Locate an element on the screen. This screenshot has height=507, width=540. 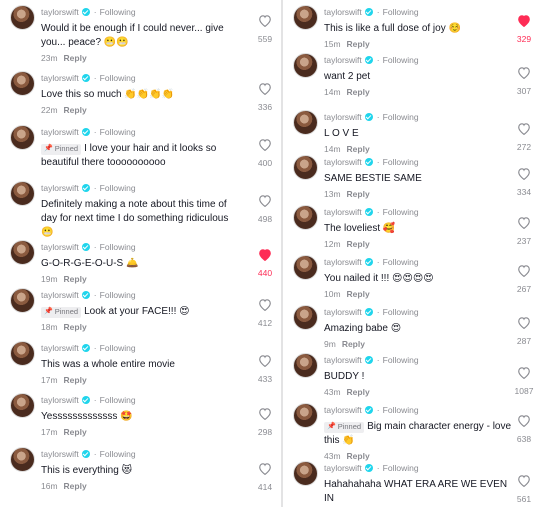
like-button: 638 is located at coordinates (524, 430).